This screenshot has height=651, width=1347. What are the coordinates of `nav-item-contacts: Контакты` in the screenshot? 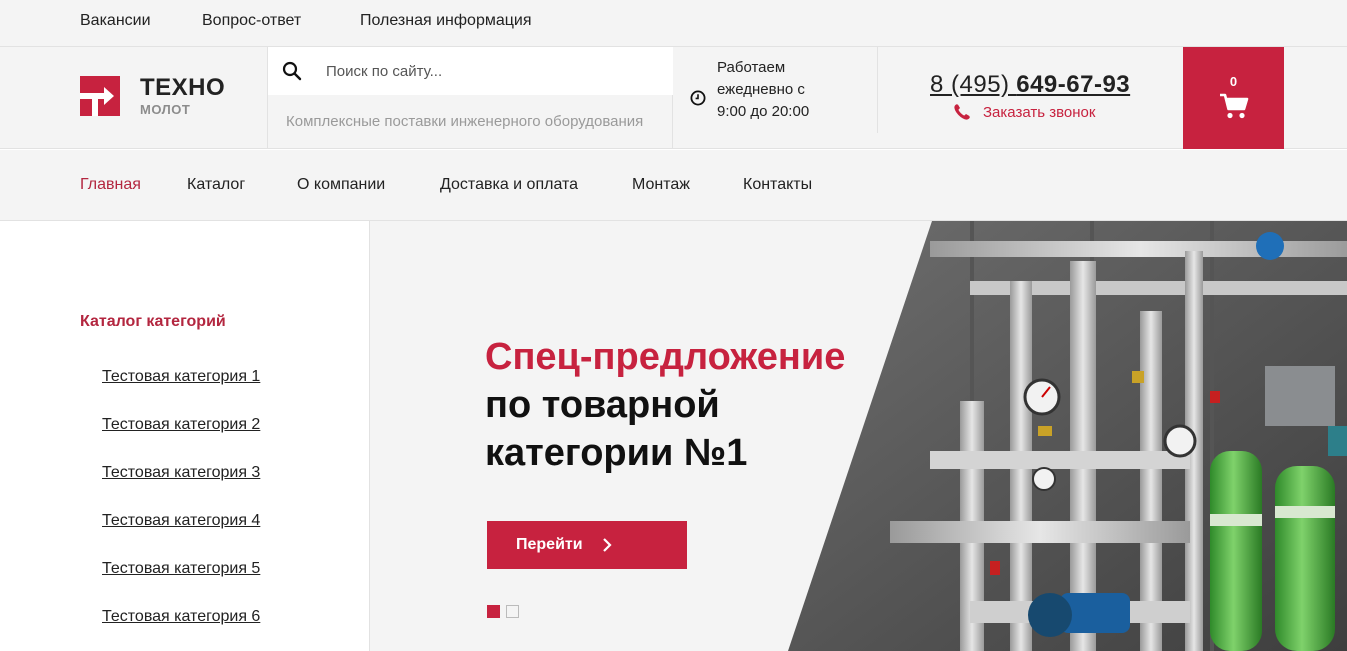 It's located at (777, 185).